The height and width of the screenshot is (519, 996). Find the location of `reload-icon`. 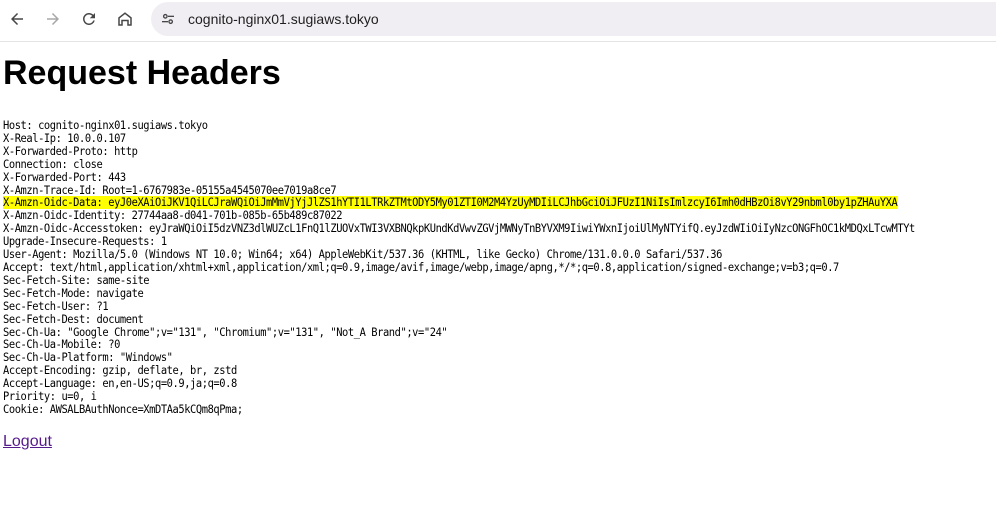

reload-icon is located at coordinates (88, 18).